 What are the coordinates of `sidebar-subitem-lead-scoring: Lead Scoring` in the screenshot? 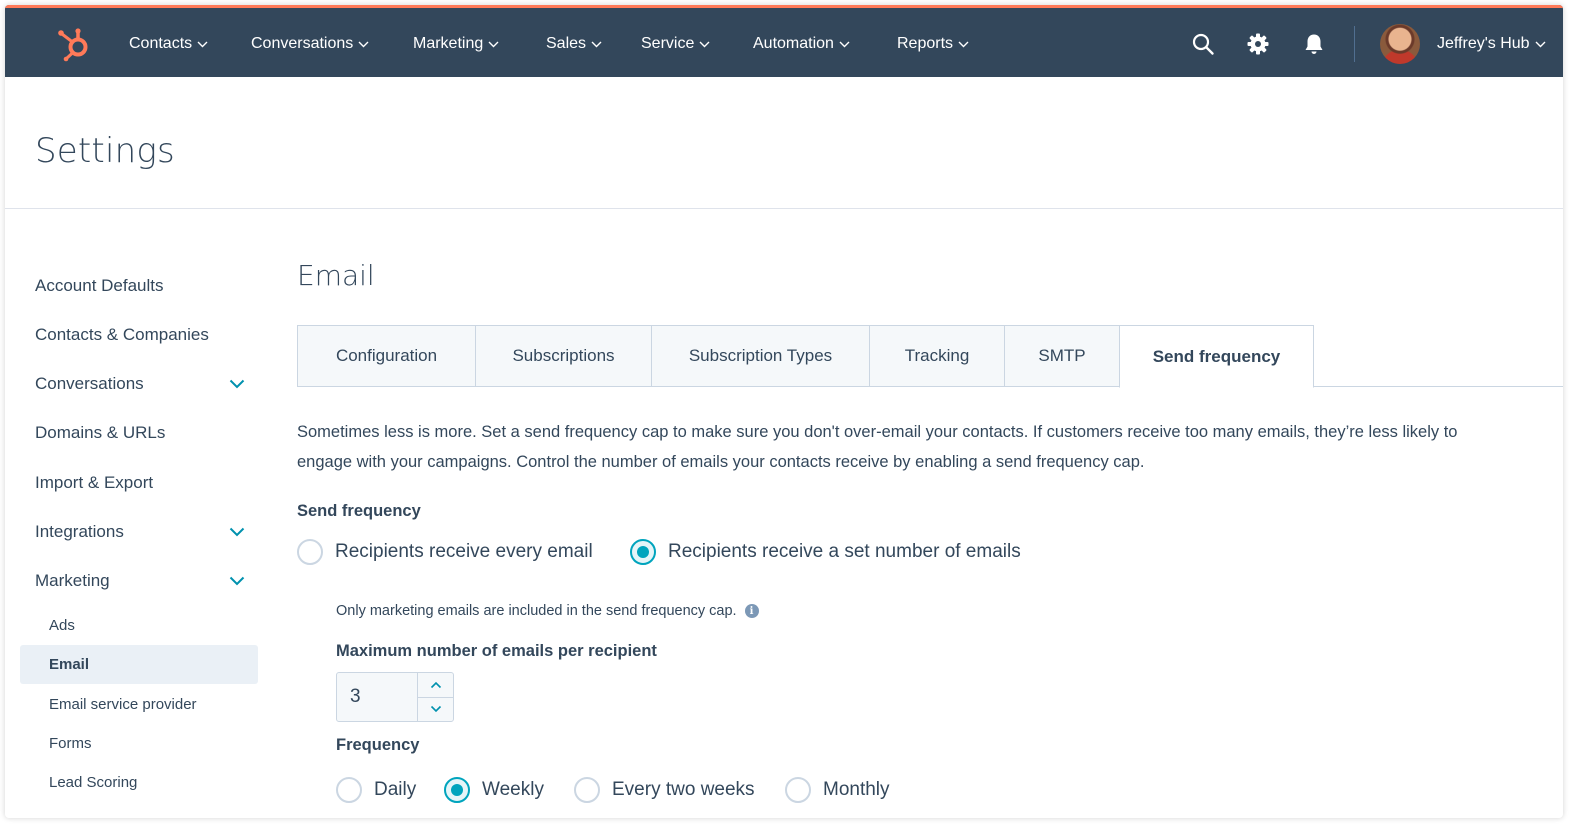 It's located at (93, 782).